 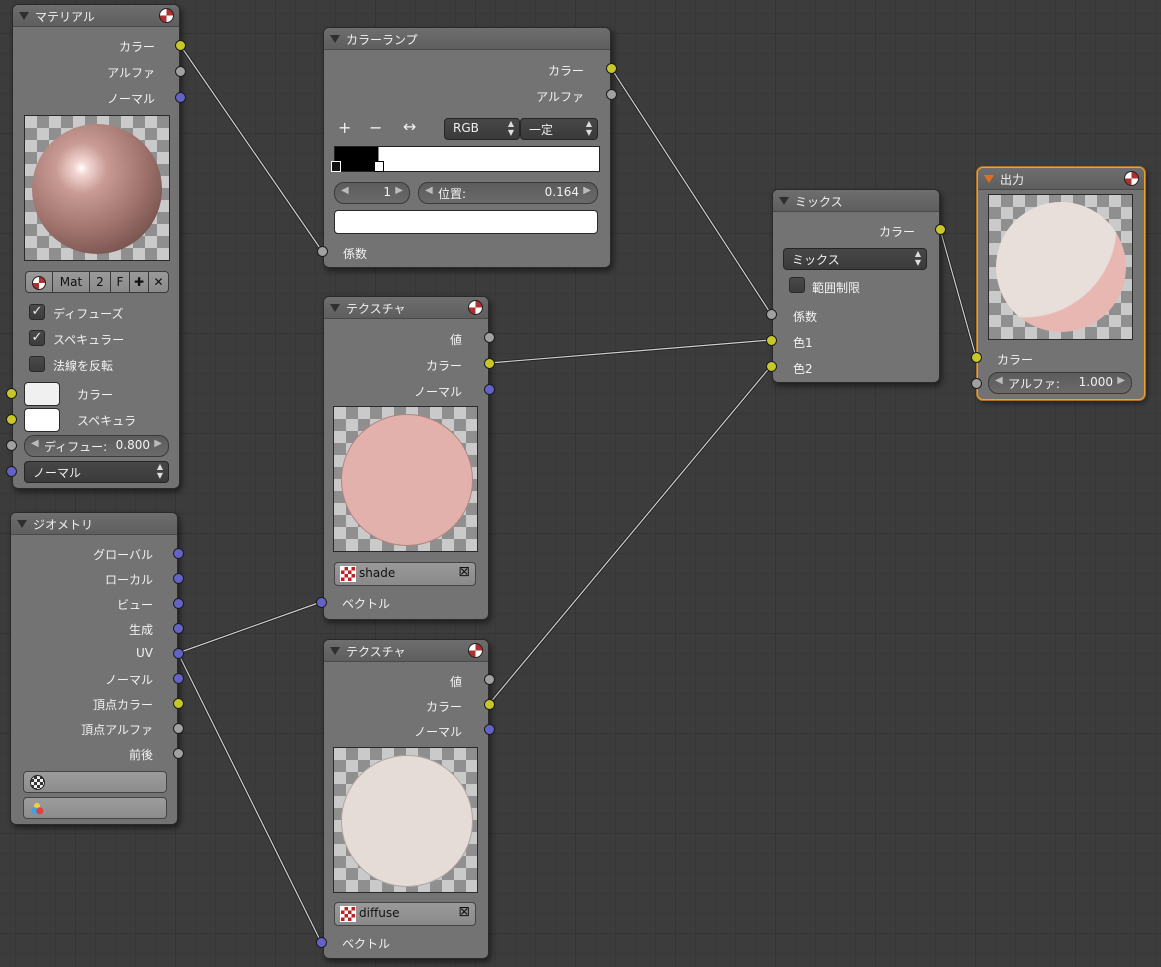 I want to click on texture1-color-socket, so click(x=489, y=363).